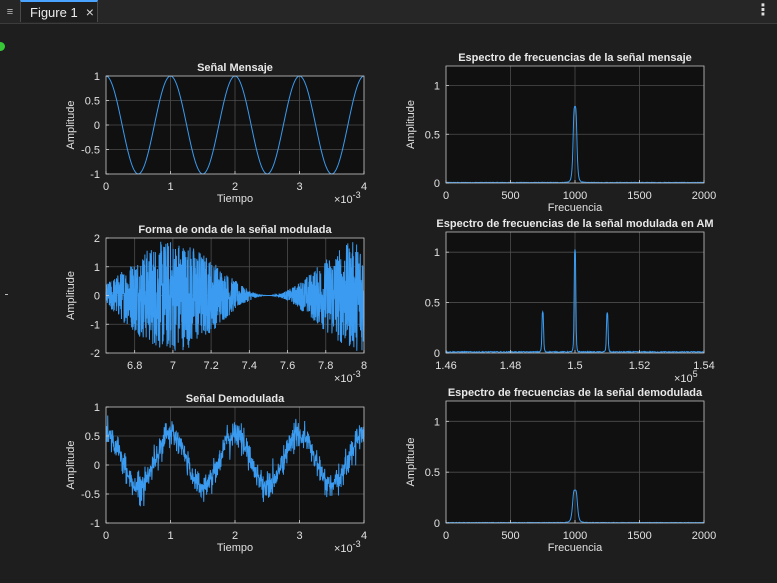  What do you see at coordinates (54, 12) in the screenshot?
I see `tab-label: Figure 1` at bounding box center [54, 12].